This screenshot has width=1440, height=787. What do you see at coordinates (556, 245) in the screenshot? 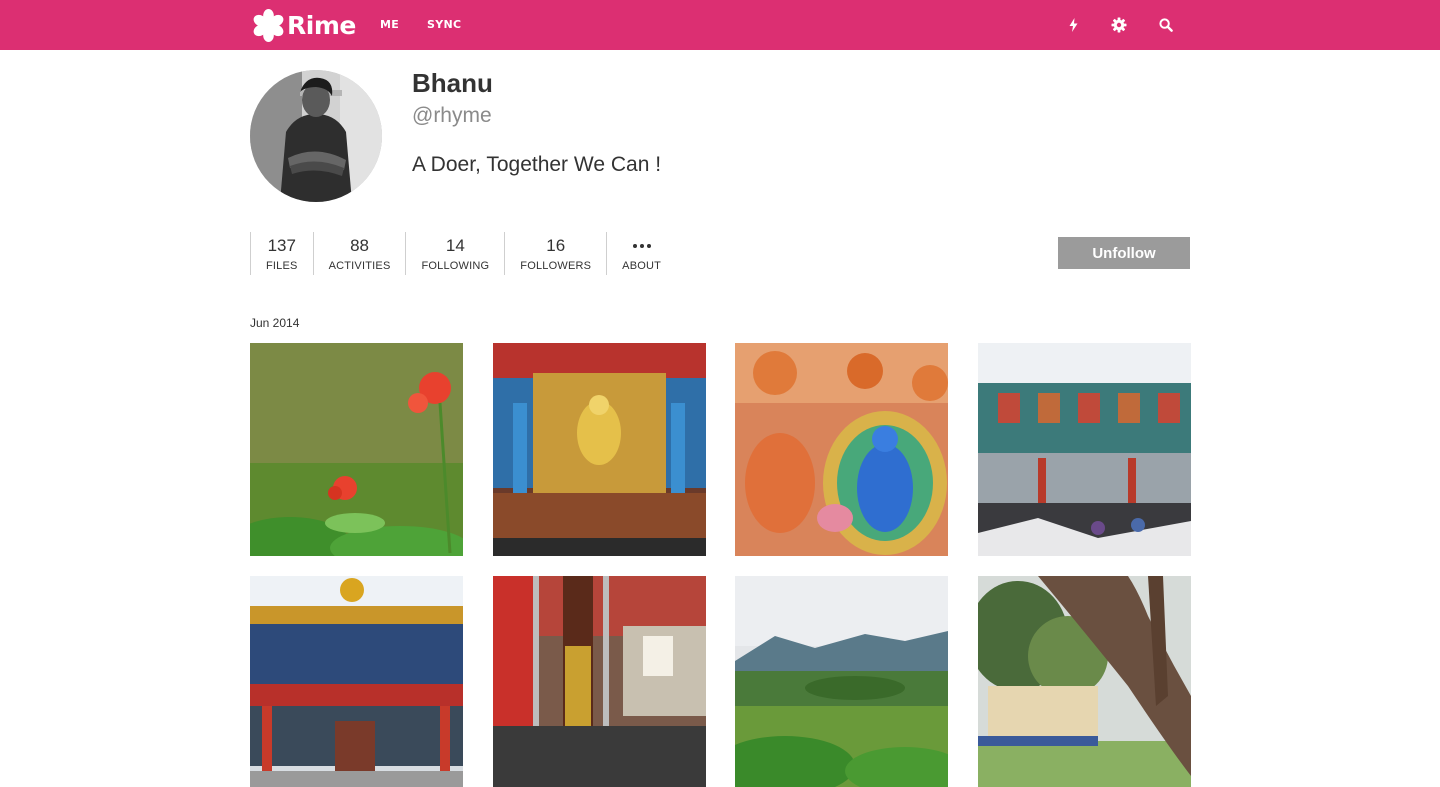
I see `stat-followers-count: 16` at bounding box center [556, 245].